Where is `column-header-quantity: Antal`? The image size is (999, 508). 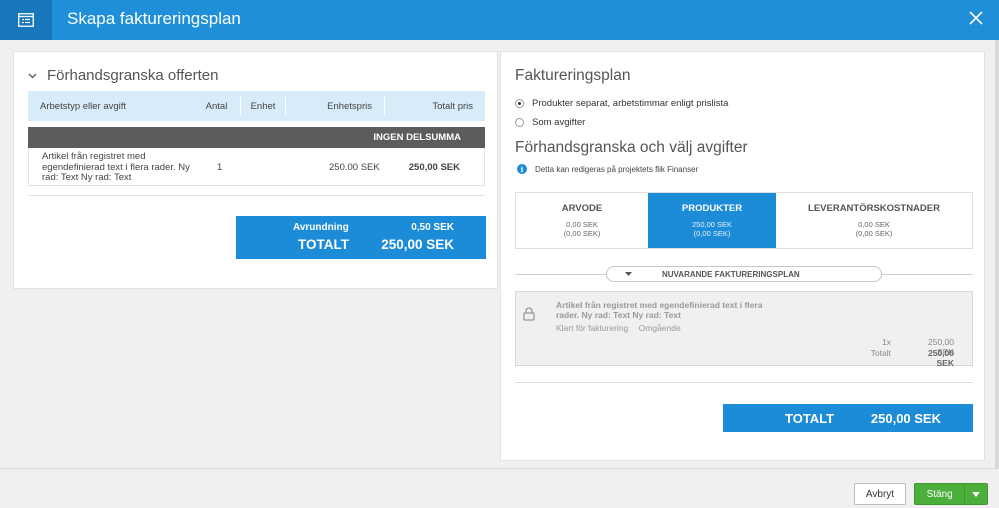
column-header-quantity: Antal is located at coordinates (216, 106).